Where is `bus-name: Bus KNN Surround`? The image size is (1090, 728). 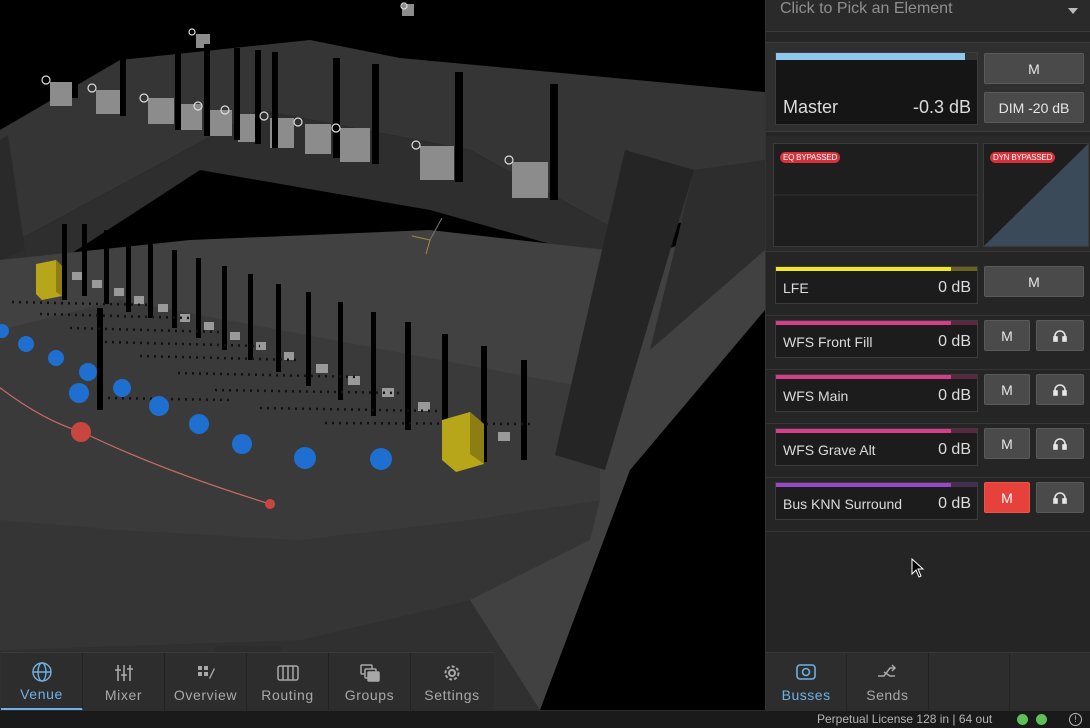 bus-name: Bus KNN Surround is located at coordinates (843, 504).